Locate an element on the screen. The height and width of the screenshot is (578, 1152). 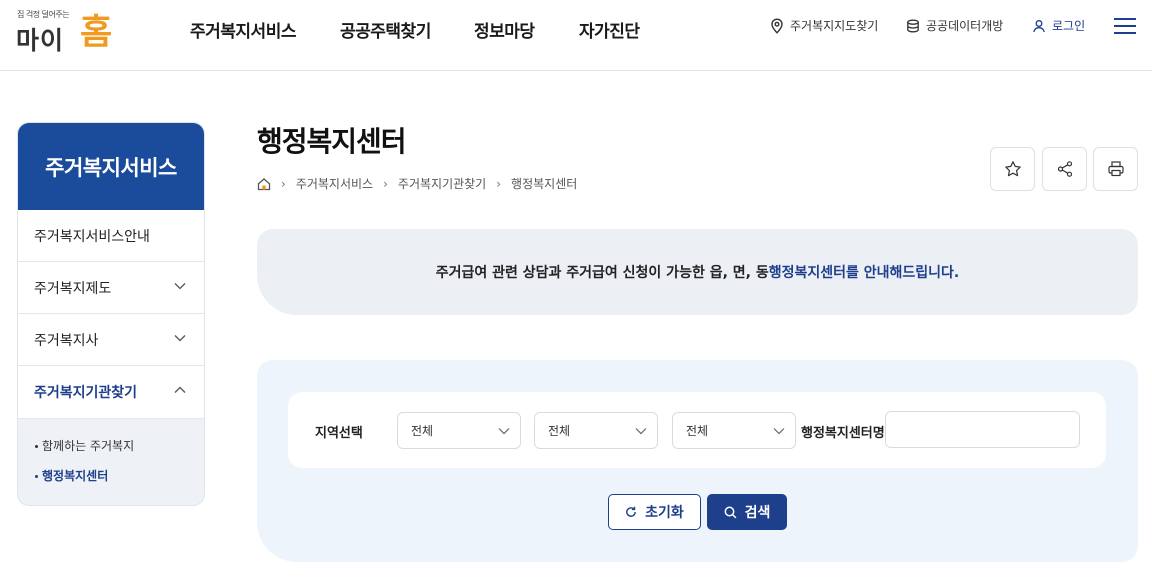
breadcrumb-item: 주거복지기관찾기 is located at coordinates (442, 183).